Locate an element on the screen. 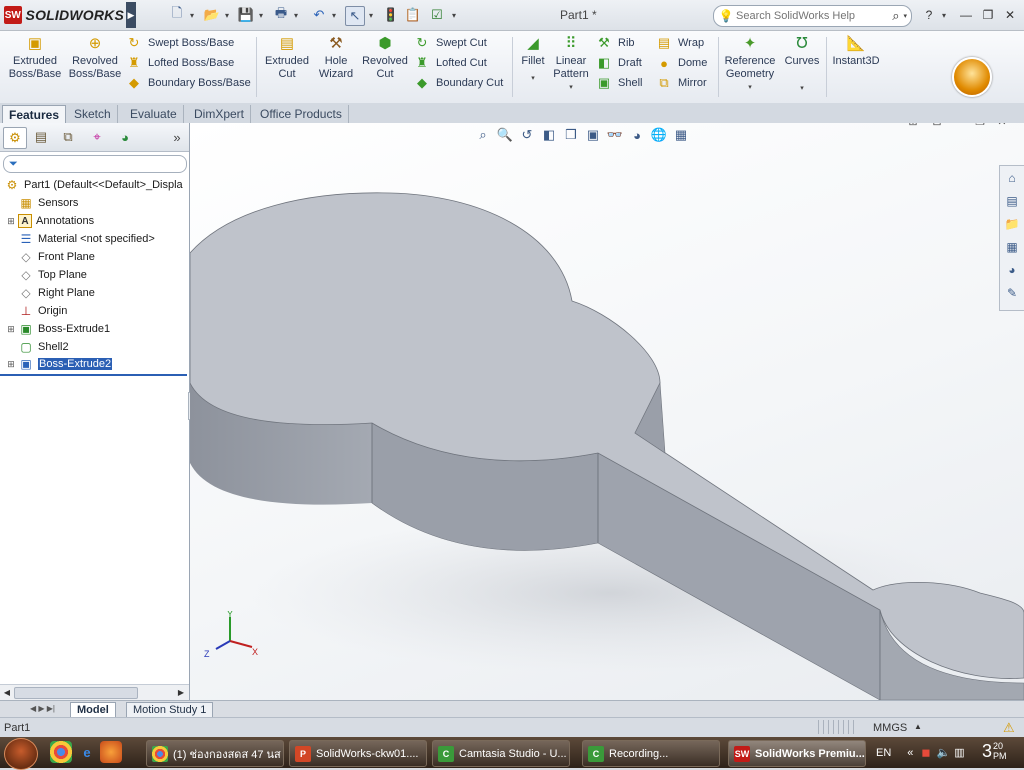 The image size is (1024, 770). viewport-minimize-icon: — is located at coordinates (958, 126).